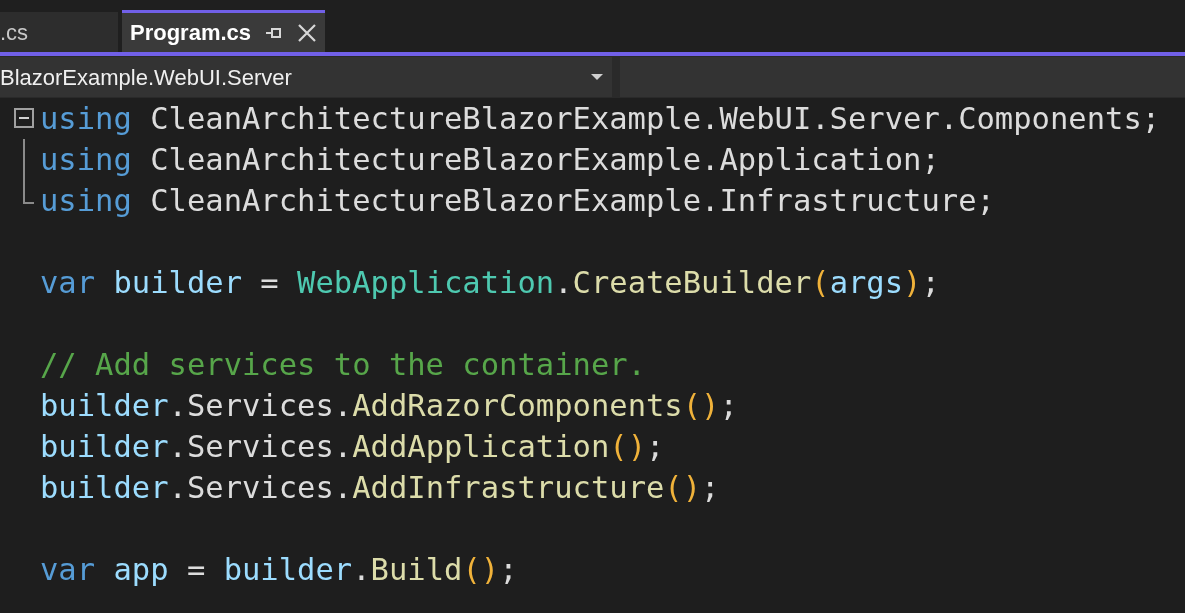 This screenshot has width=1185, height=613. Describe the element at coordinates (24, 118) in the screenshot. I see `fold-toggle-icon` at that location.